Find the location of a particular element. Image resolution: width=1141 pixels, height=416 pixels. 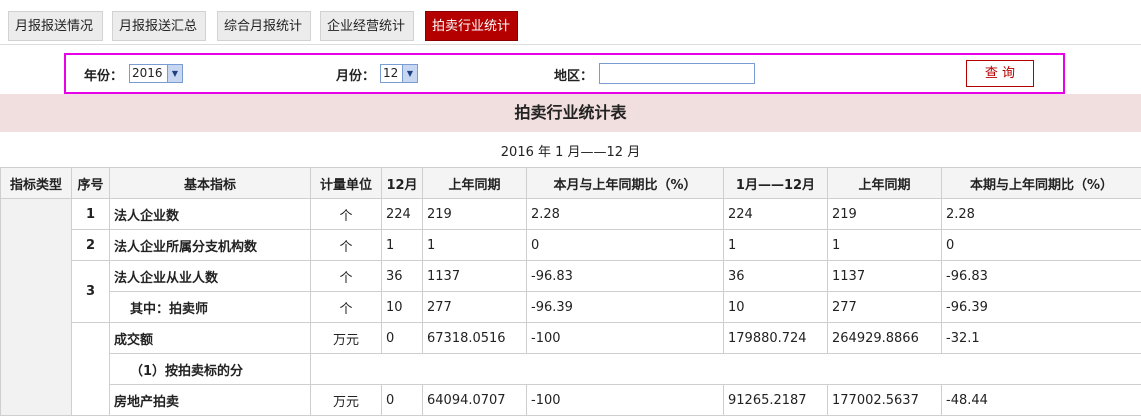

month-select-value: 12 is located at coordinates (390, 73).